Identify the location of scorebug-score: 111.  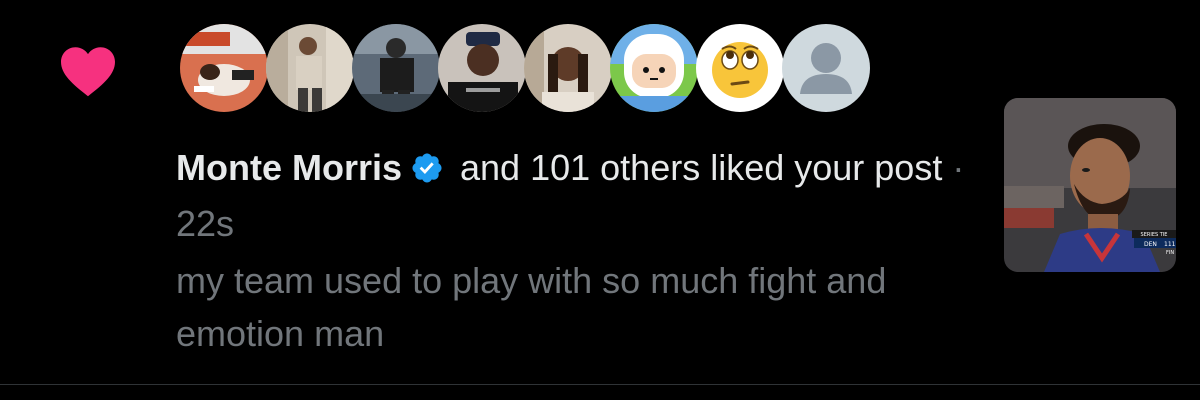
(1170, 244).